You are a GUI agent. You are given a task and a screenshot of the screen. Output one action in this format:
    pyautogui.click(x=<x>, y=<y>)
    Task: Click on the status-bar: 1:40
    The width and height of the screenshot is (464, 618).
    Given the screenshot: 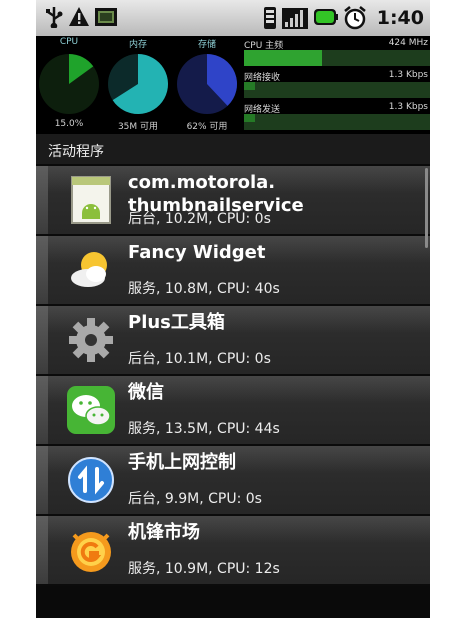 What is the action you would take?
    pyautogui.click(x=233, y=18)
    